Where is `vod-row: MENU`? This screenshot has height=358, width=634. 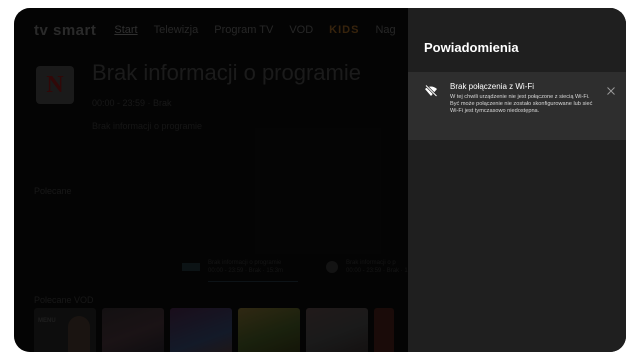
vod-row: MENU is located at coordinates (214, 330).